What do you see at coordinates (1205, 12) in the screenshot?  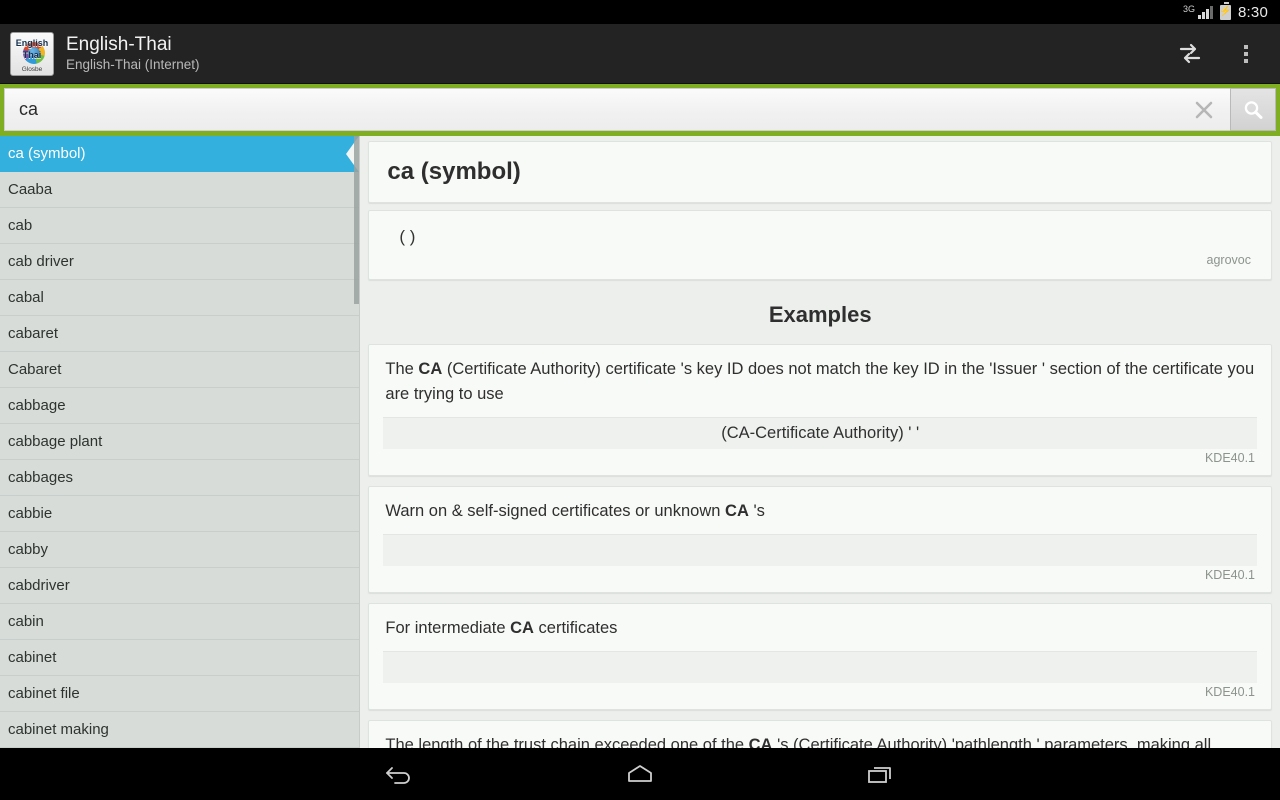 I see `signal-strength-icon` at bounding box center [1205, 12].